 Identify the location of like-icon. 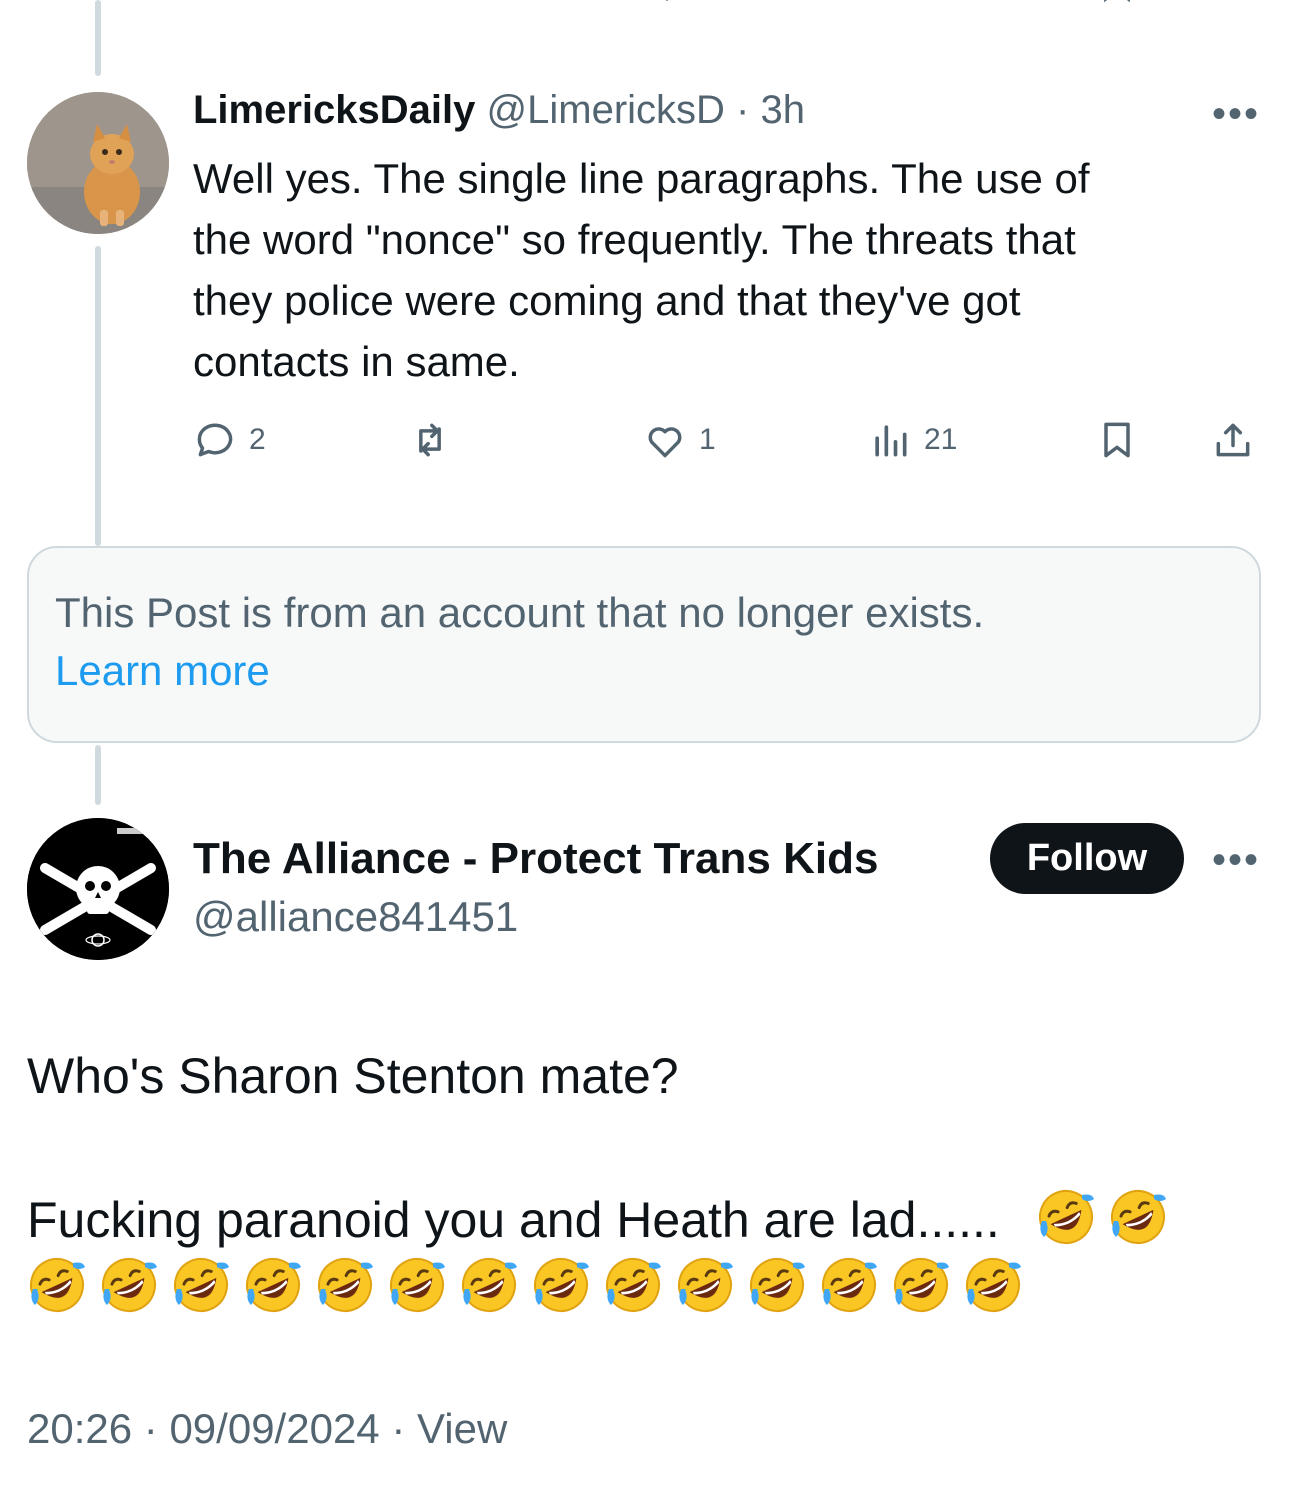
(667, 2).